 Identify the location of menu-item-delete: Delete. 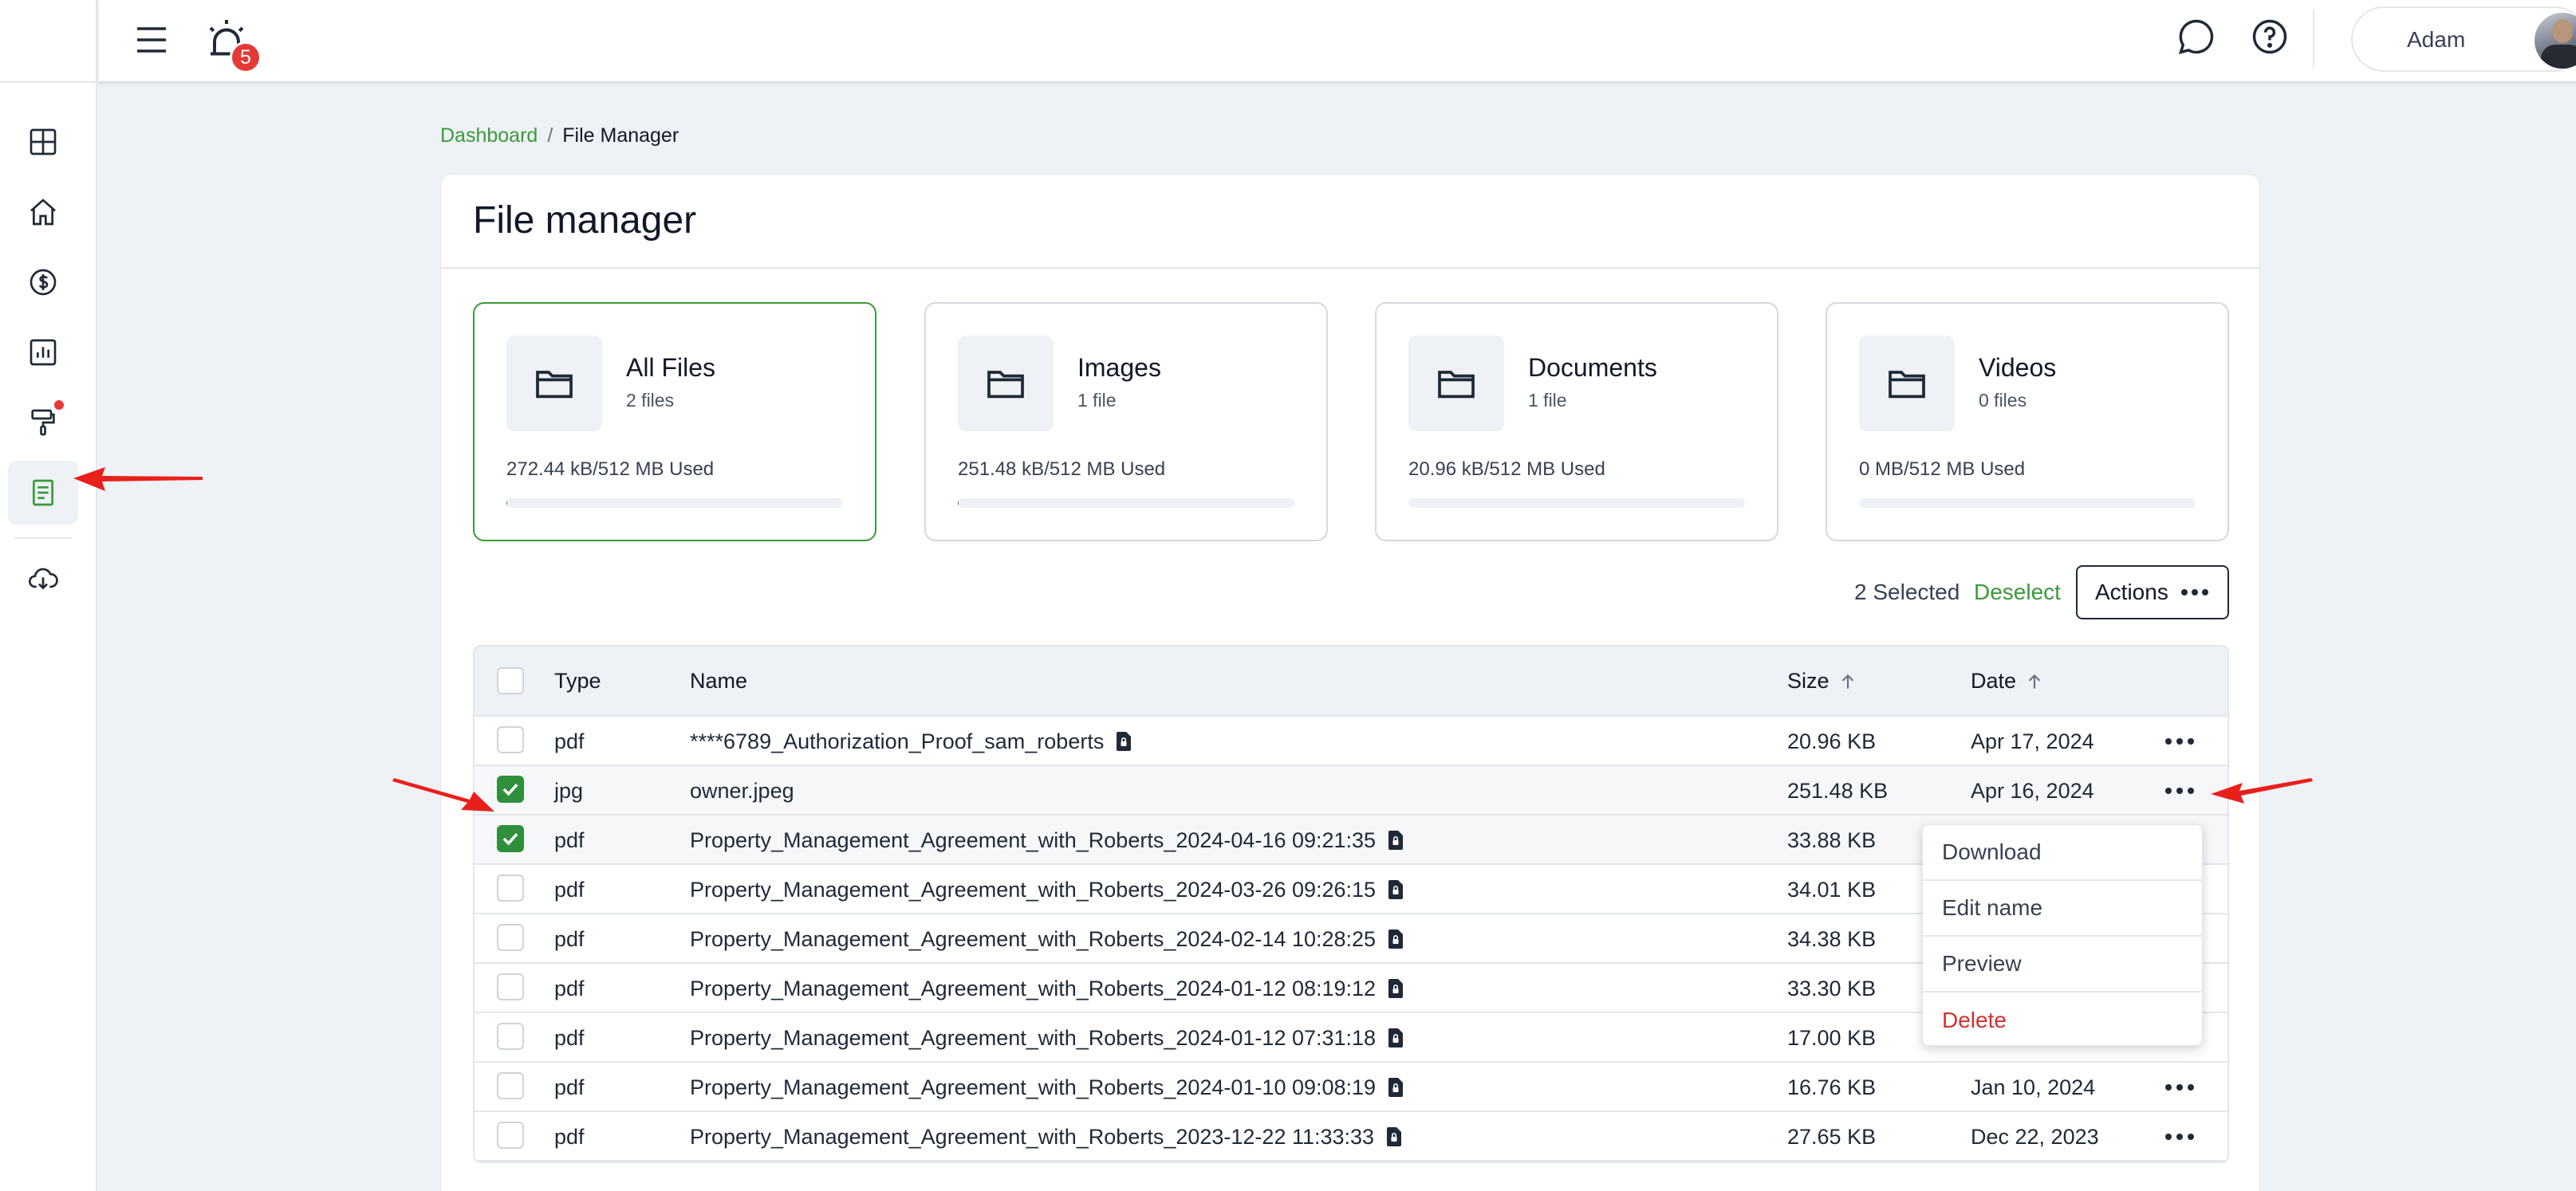
(2062, 1020).